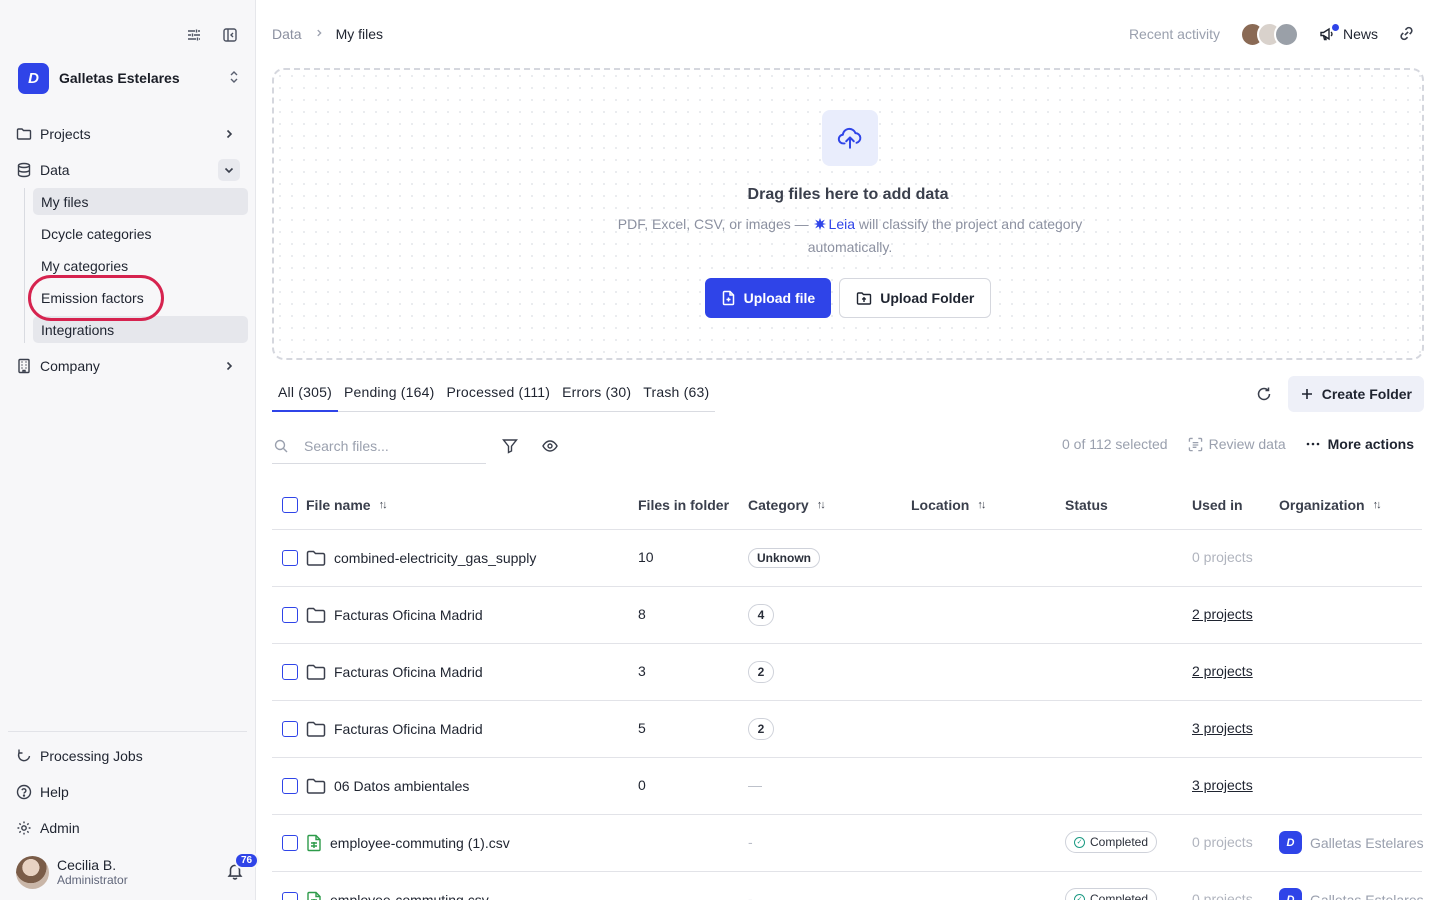  I want to click on filter-icon, so click(510, 446).